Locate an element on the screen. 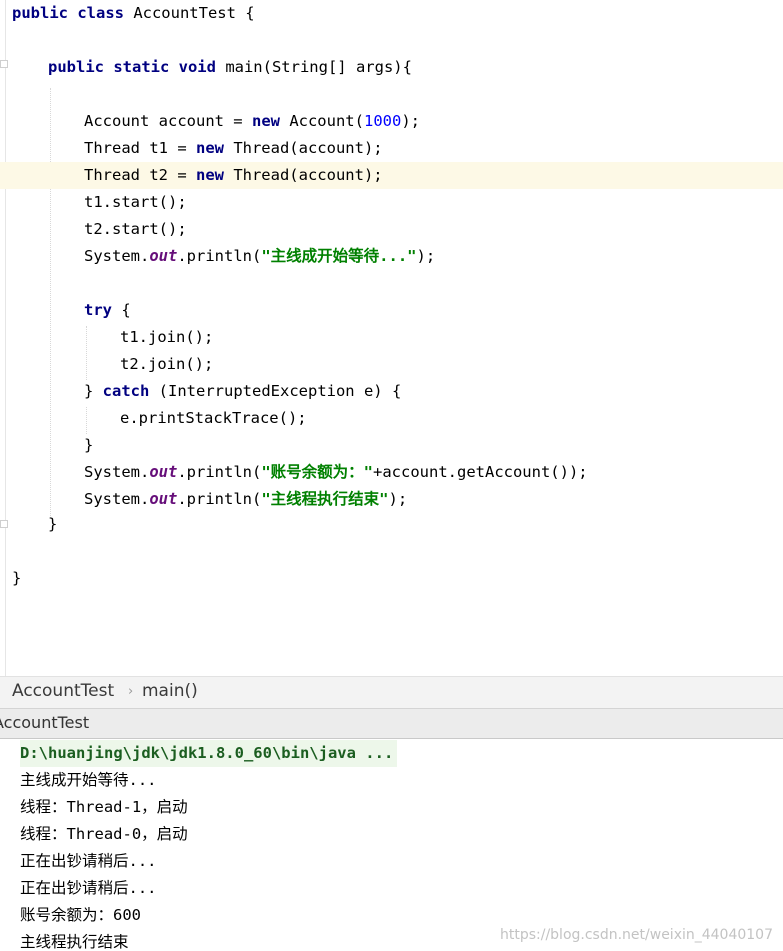  code-line: public class AccountTest { is located at coordinates (391, 13).